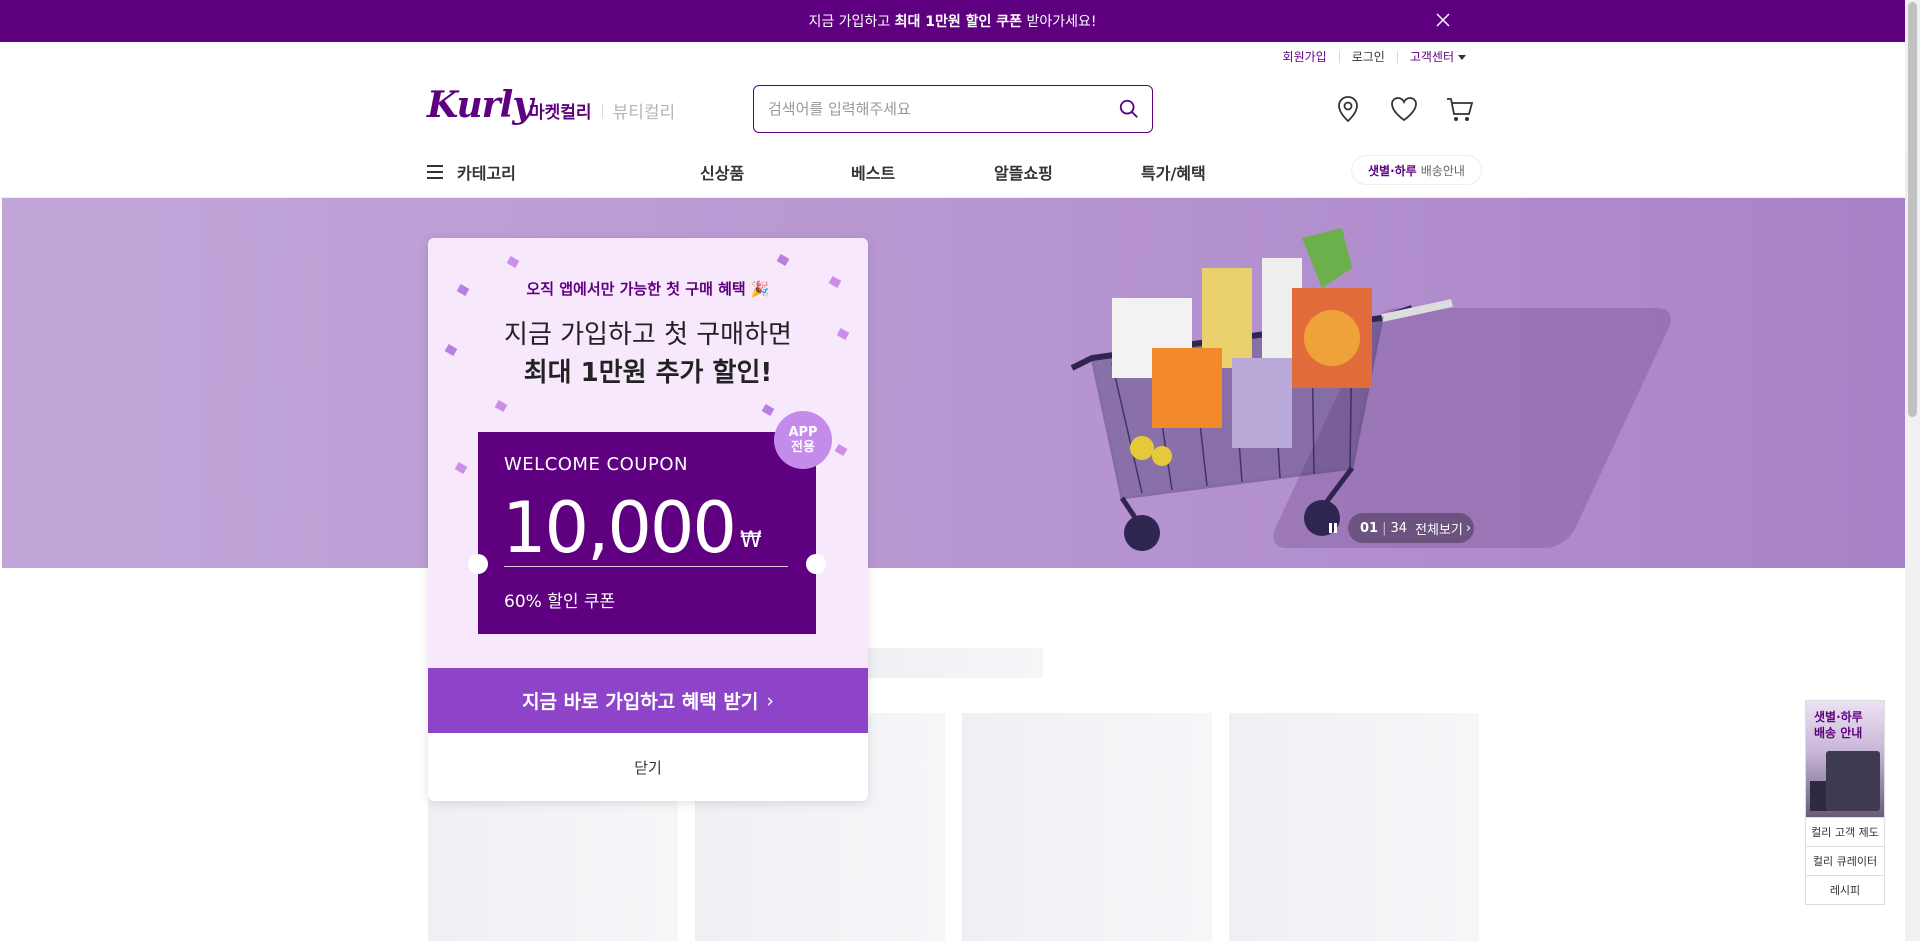  What do you see at coordinates (1845, 861) in the screenshot?
I see `side-link-curator: 컬리 큐레이터` at bounding box center [1845, 861].